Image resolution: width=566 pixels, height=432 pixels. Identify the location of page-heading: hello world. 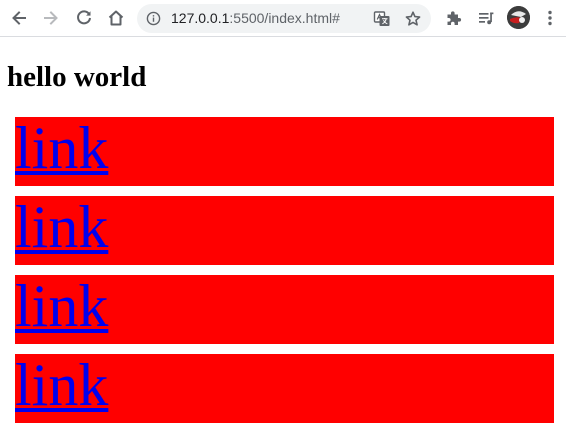
(77, 77).